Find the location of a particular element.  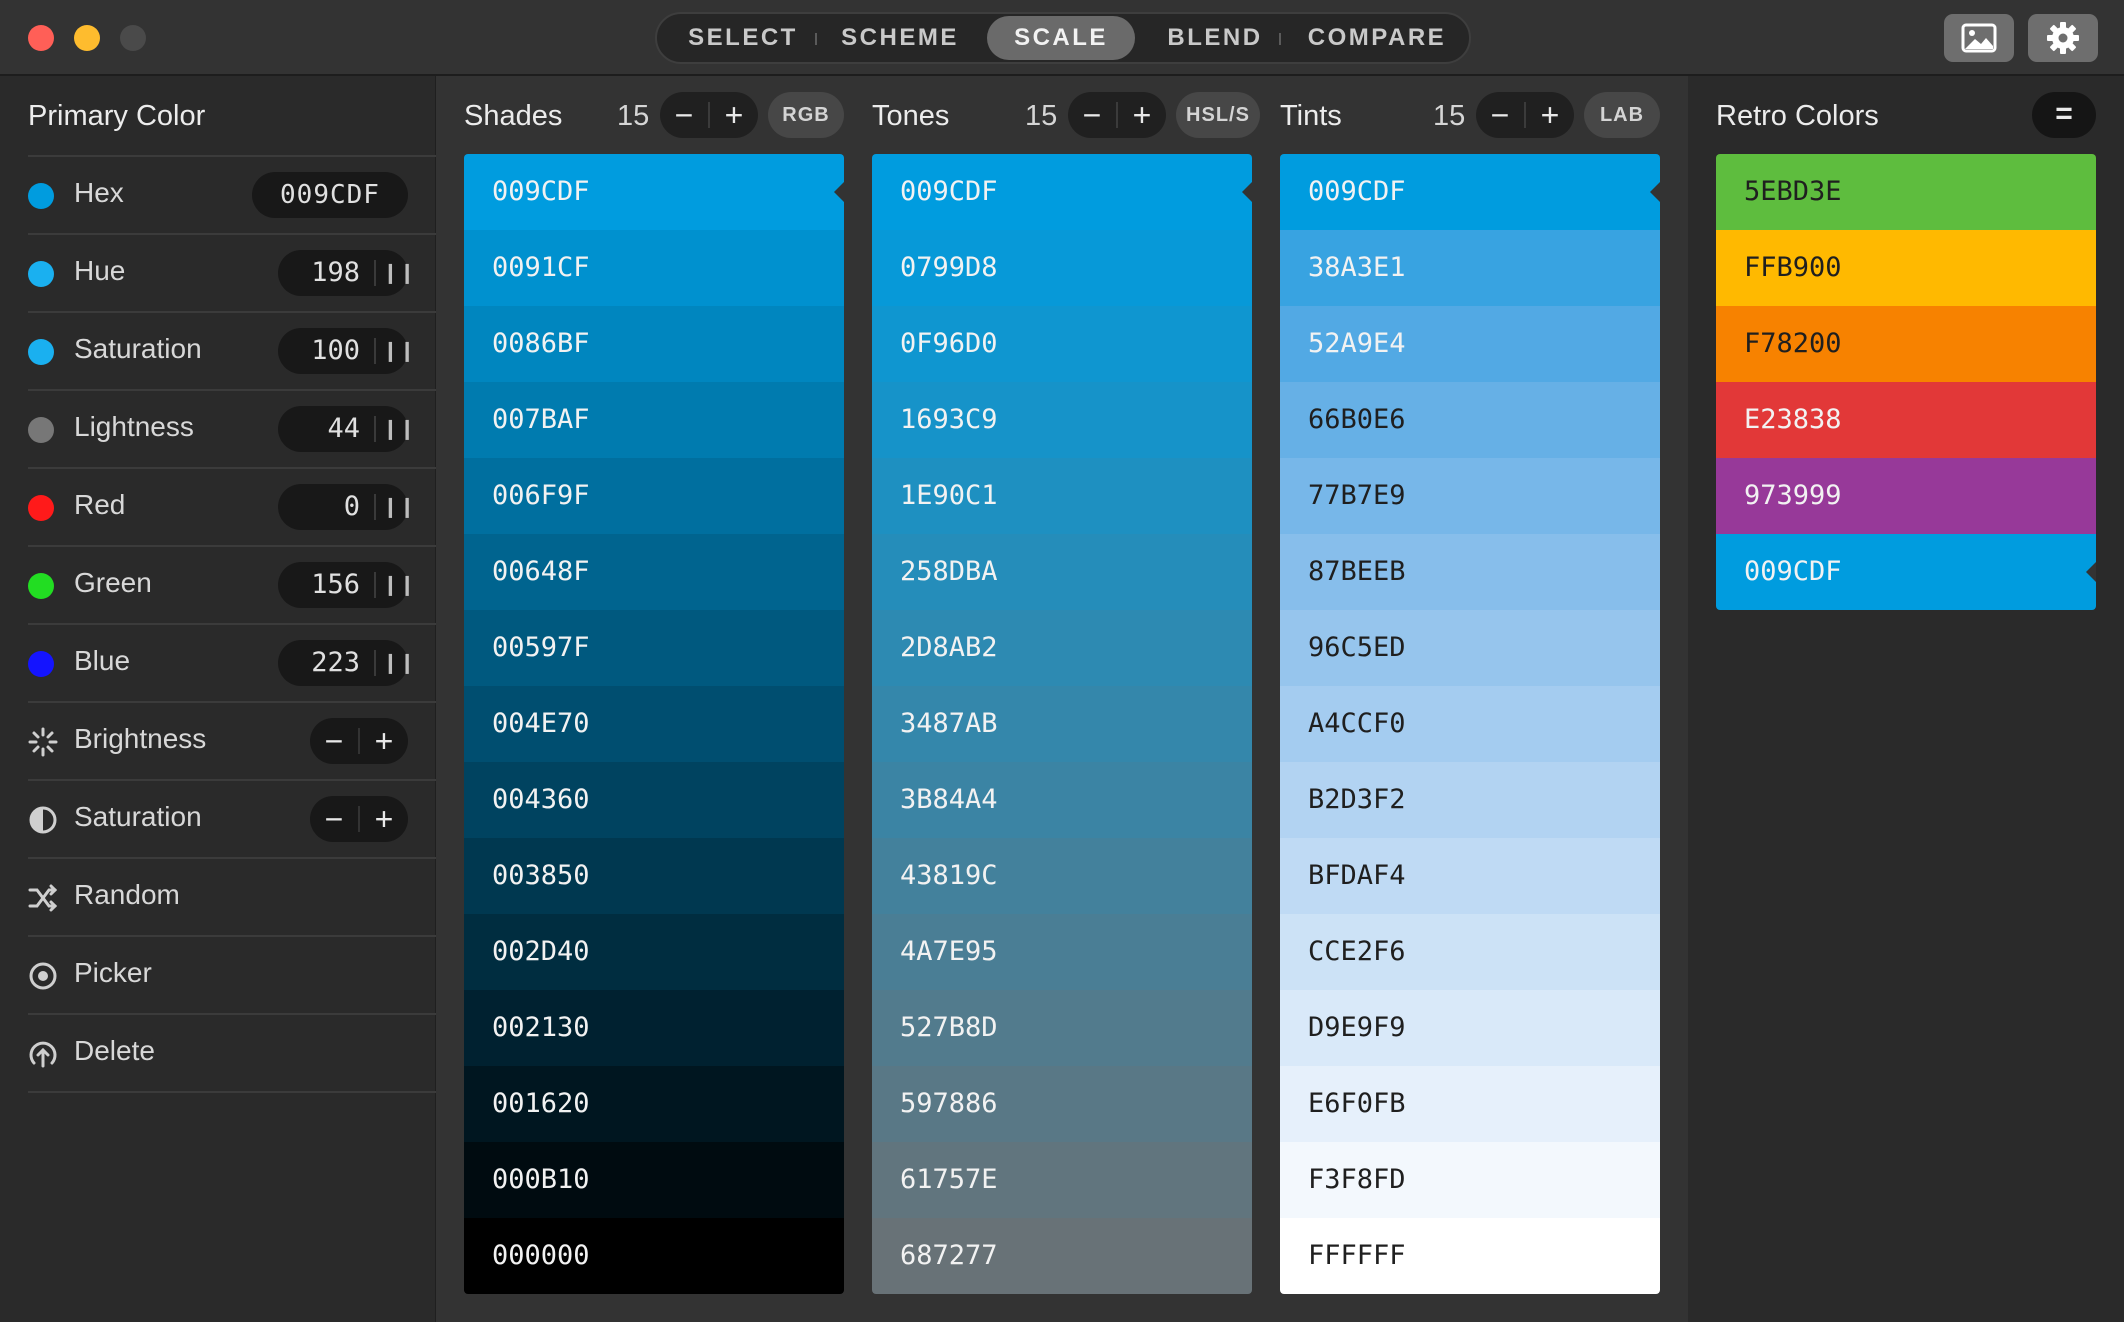

shades-swatch: 009CDF is located at coordinates (654, 192).